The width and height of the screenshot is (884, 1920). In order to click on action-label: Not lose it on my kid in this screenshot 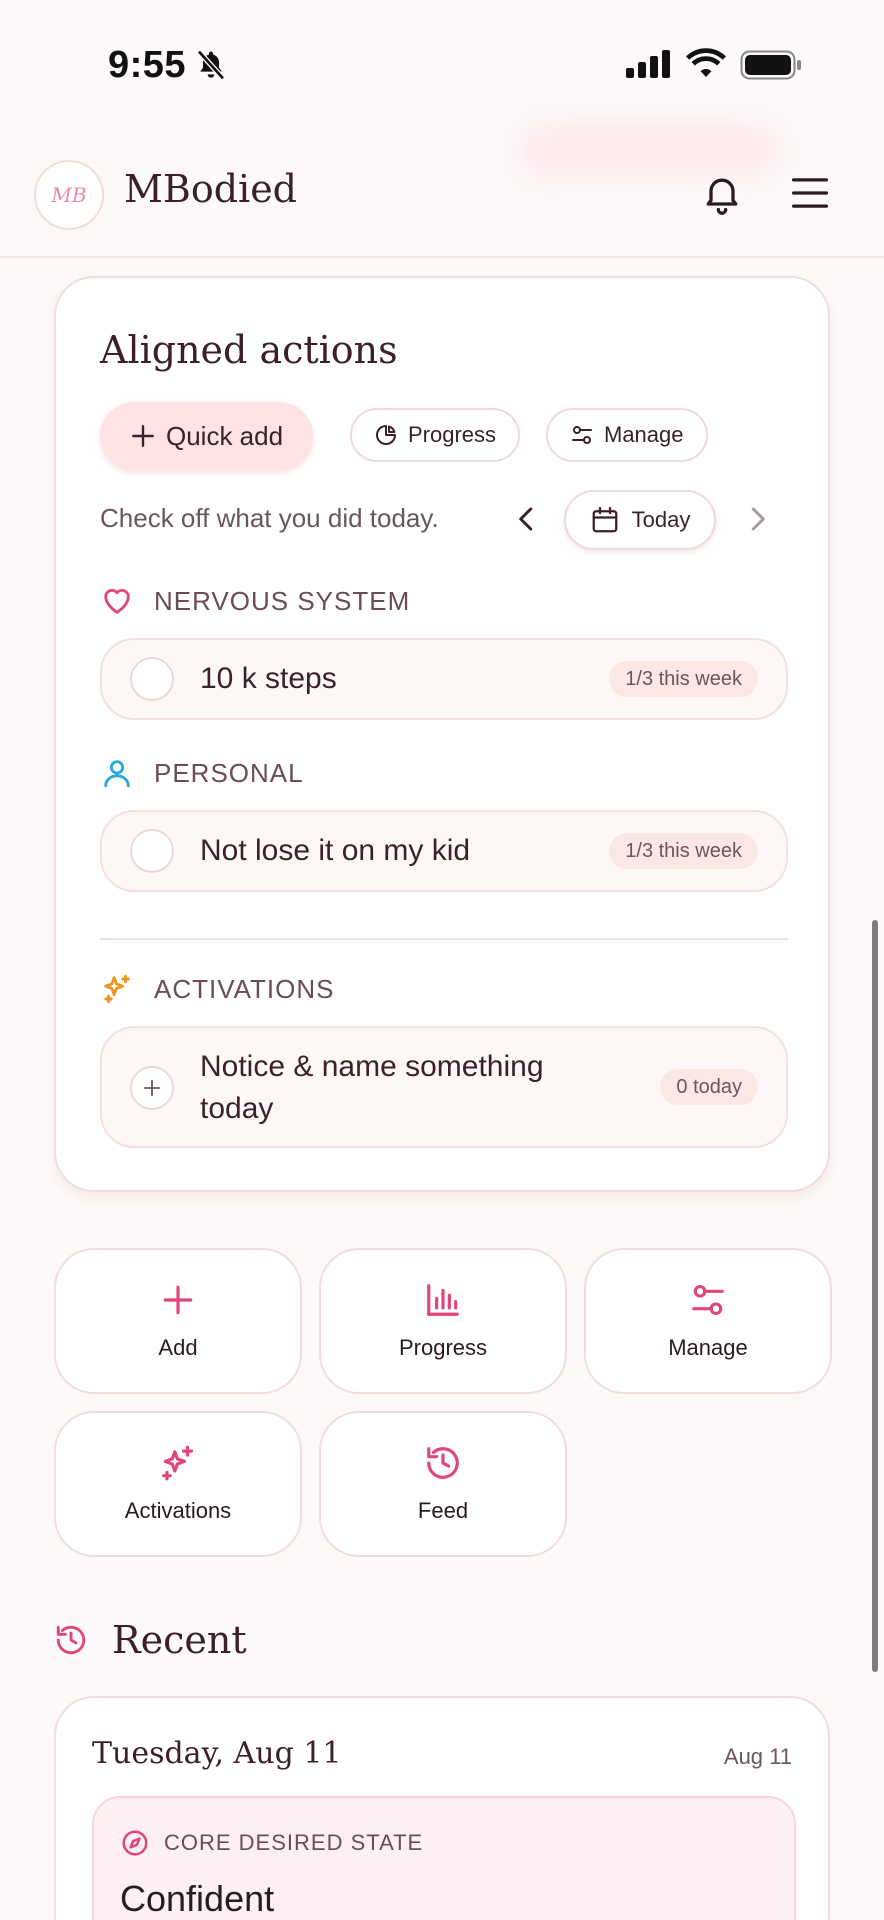, I will do `click(335, 850)`.